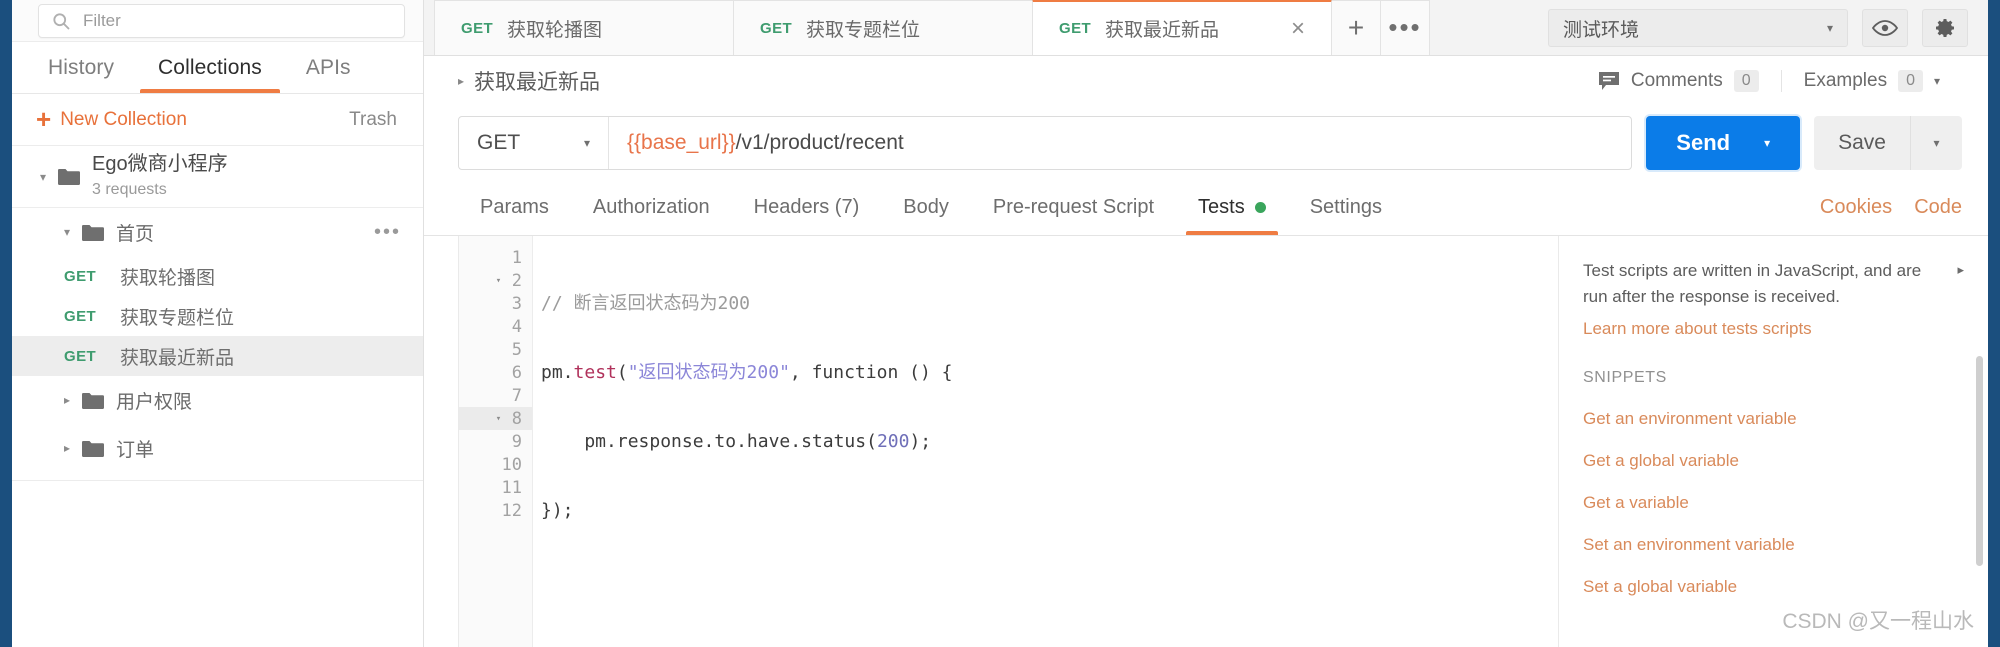 This screenshot has width=2000, height=647. I want to click on filter-row, so click(217, 21).